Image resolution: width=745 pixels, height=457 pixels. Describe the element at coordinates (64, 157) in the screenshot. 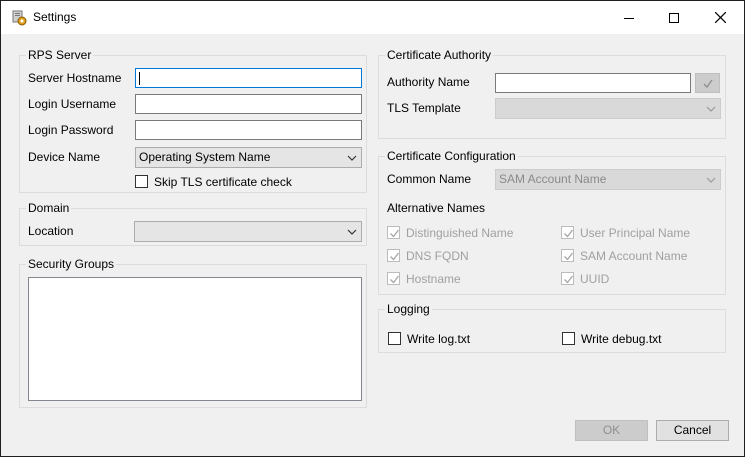

I see `device-name-label: Device Name` at that location.